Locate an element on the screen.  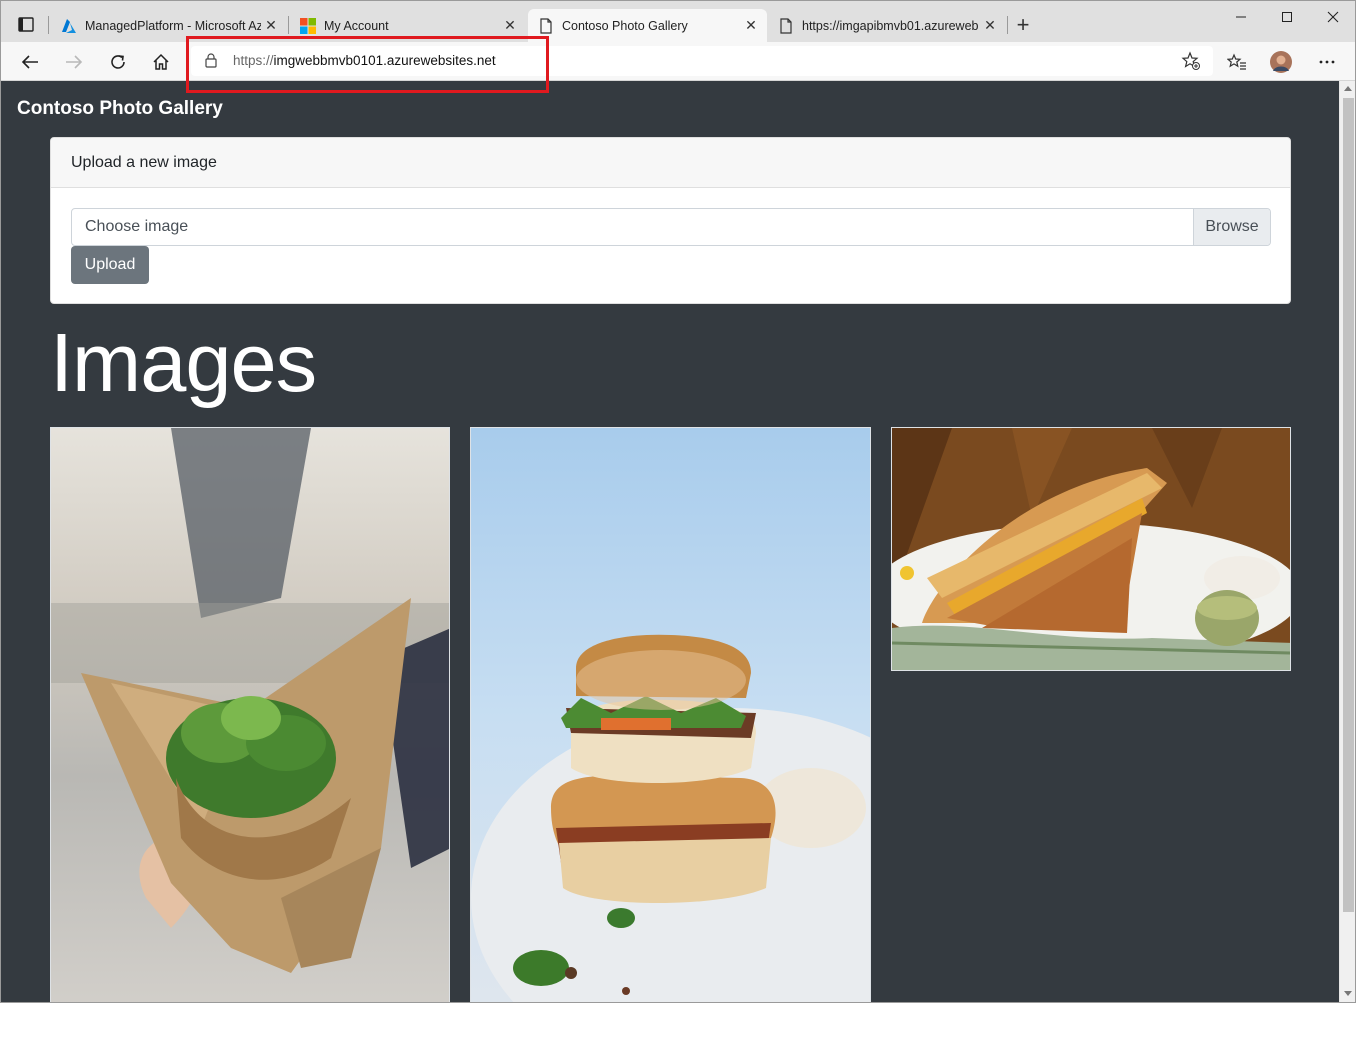
images-heading: Images is located at coordinates (183, 362).